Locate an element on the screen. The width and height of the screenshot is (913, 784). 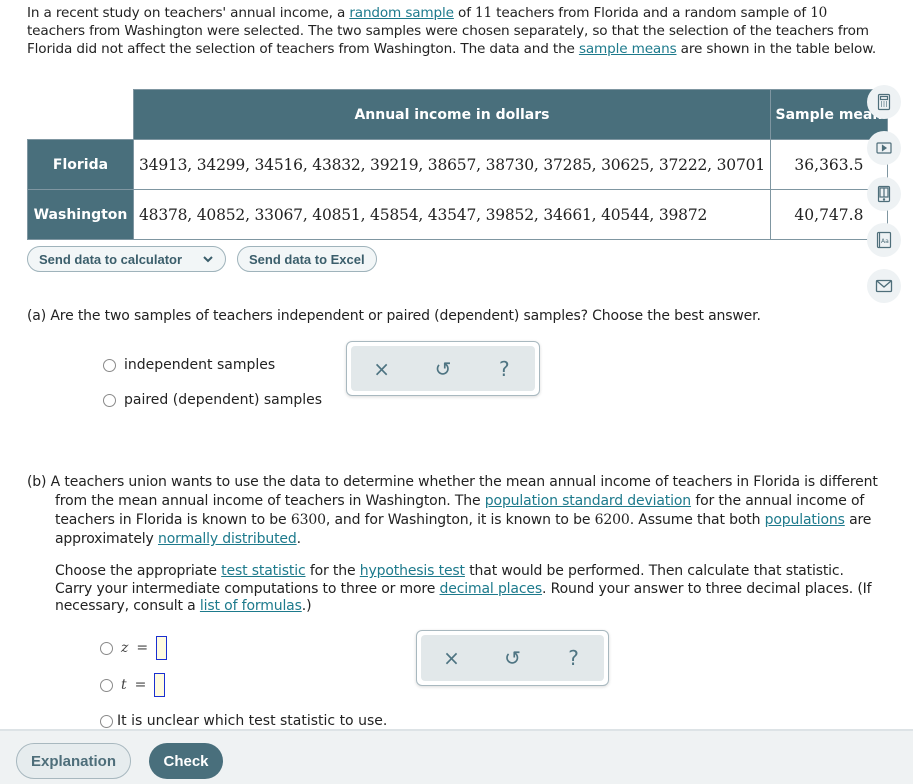
send-to-excel-button: Send data to Excel is located at coordinates (307, 259).